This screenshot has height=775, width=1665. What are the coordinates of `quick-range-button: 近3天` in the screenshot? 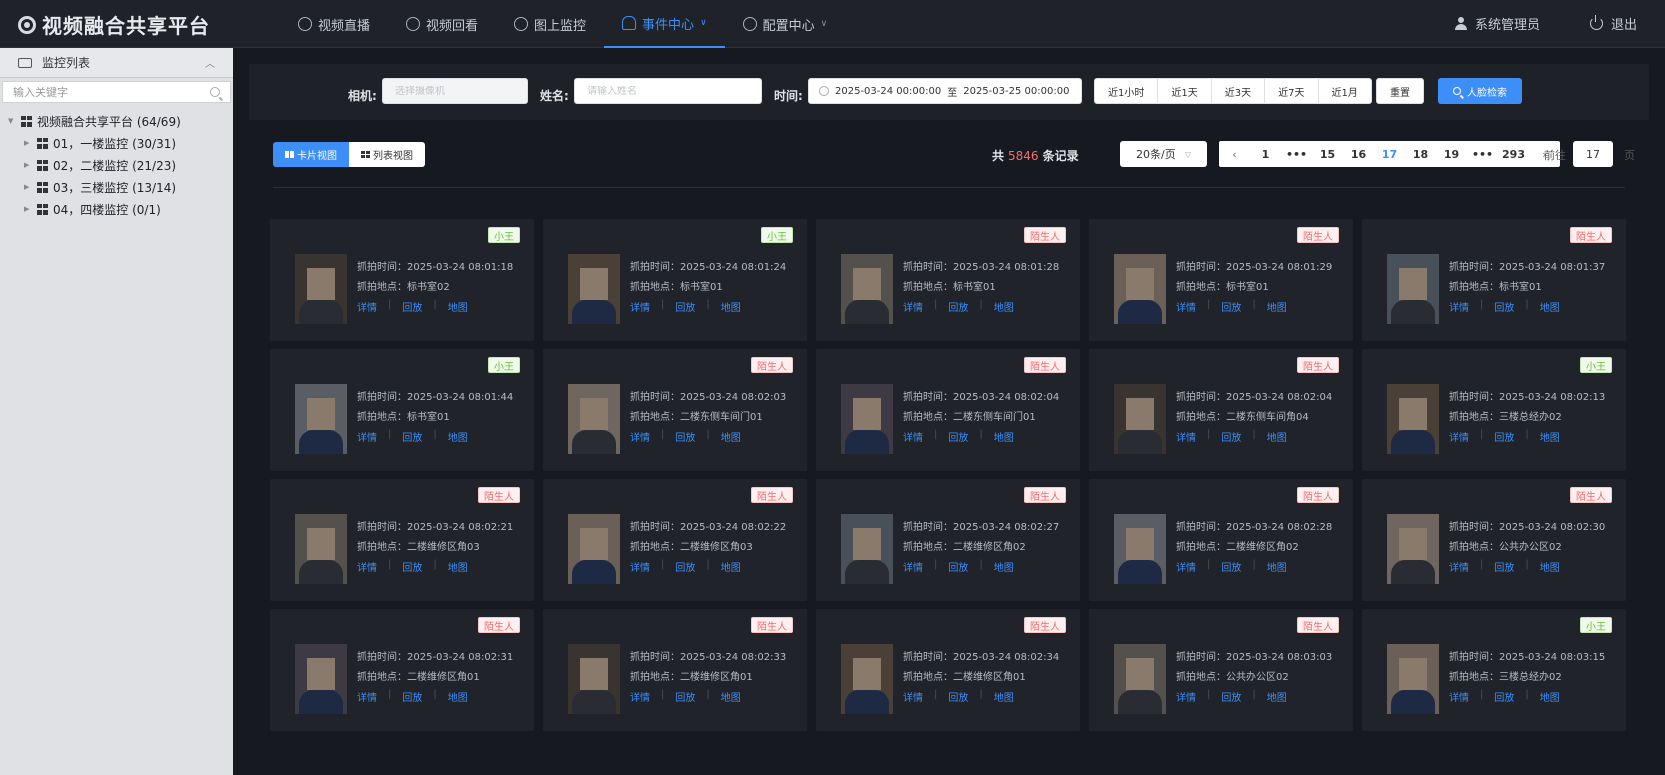 It's located at (1238, 91).